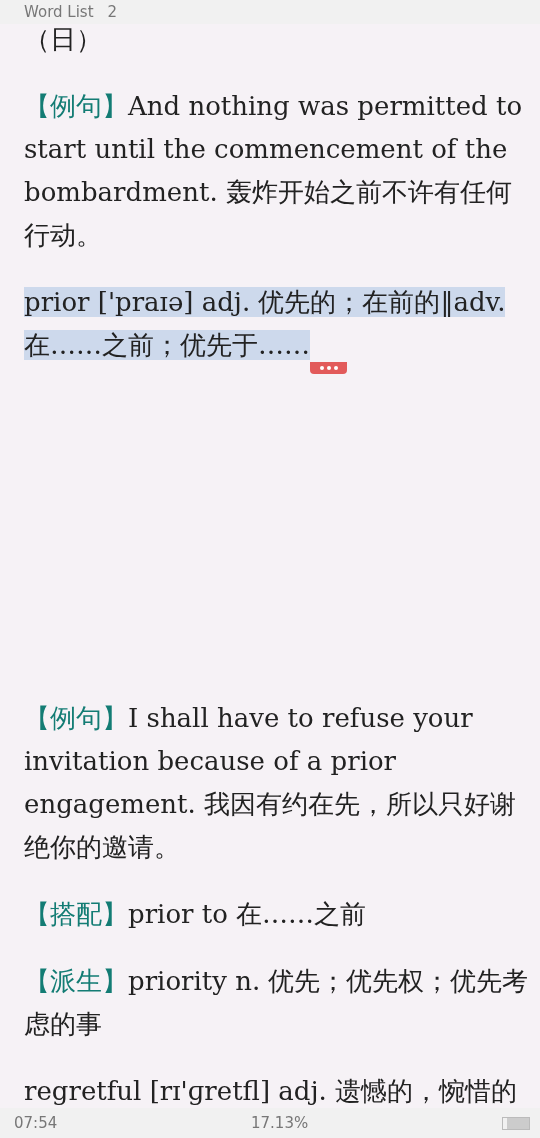 The height and width of the screenshot is (1138, 540). I want to click on percentage-text: 17.13%, so click(280, 1123).